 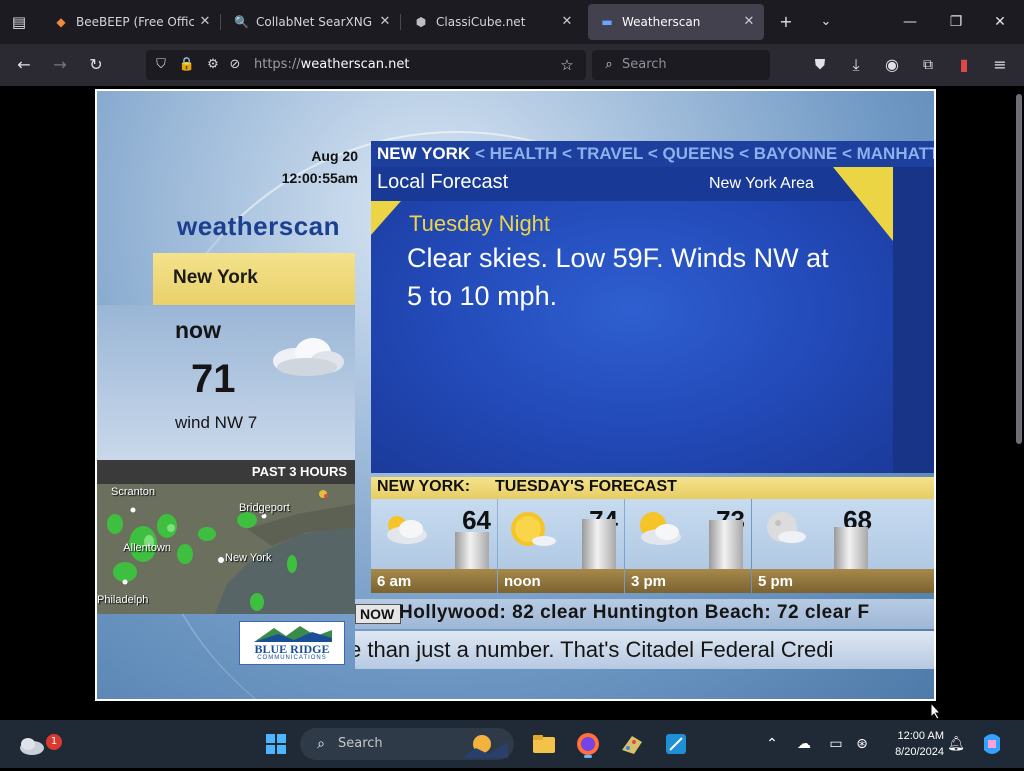 I want to click on daypart-time: 6 am, so click(x=394, y=581).